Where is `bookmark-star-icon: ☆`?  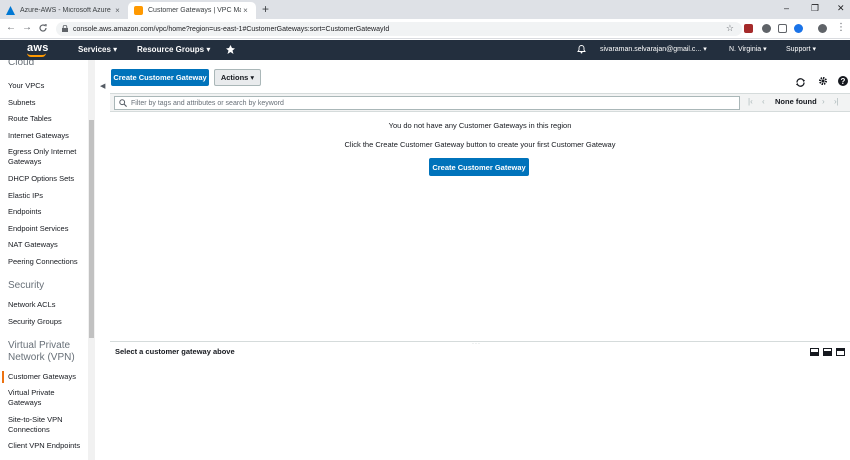
bookmark-star-icon: ☆ is located at coordinates (730, 28).